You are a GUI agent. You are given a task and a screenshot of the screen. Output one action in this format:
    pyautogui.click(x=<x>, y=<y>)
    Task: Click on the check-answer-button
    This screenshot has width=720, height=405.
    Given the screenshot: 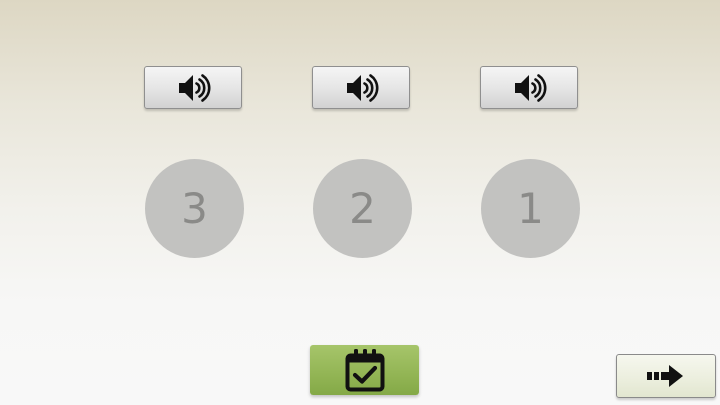 What is the action you would take?
    pyautogui.click(x=364, y=370)
    